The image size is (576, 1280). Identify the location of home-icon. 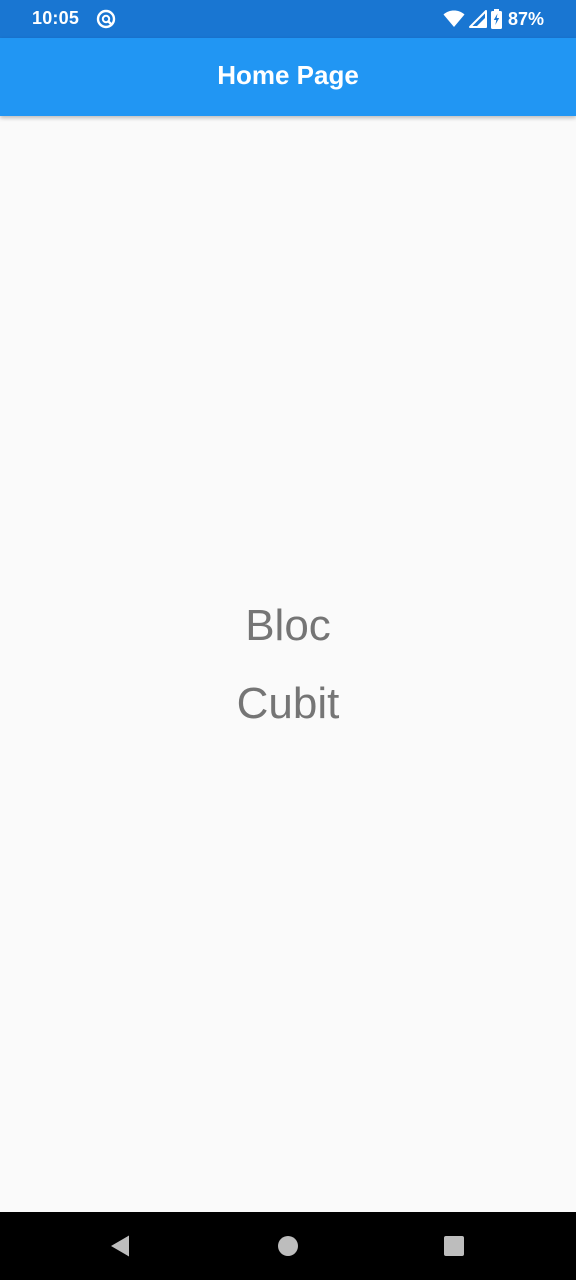
(288, 1246).